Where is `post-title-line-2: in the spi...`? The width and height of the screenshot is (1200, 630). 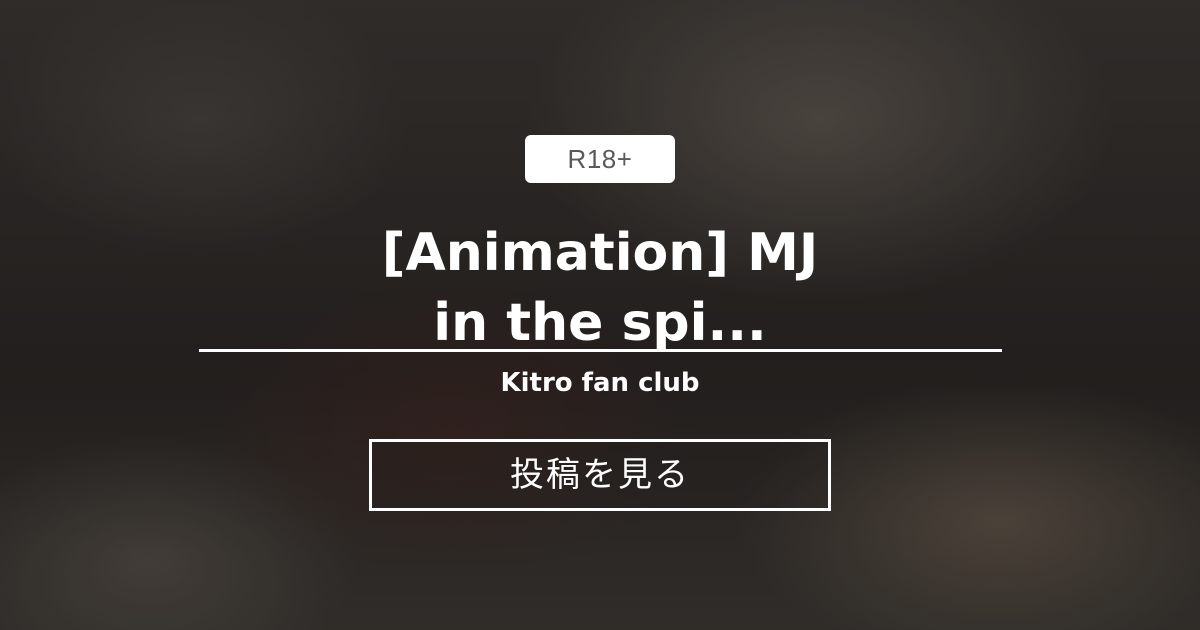
post-title-line-2: in the spi... is located at coordinates (600, 323).